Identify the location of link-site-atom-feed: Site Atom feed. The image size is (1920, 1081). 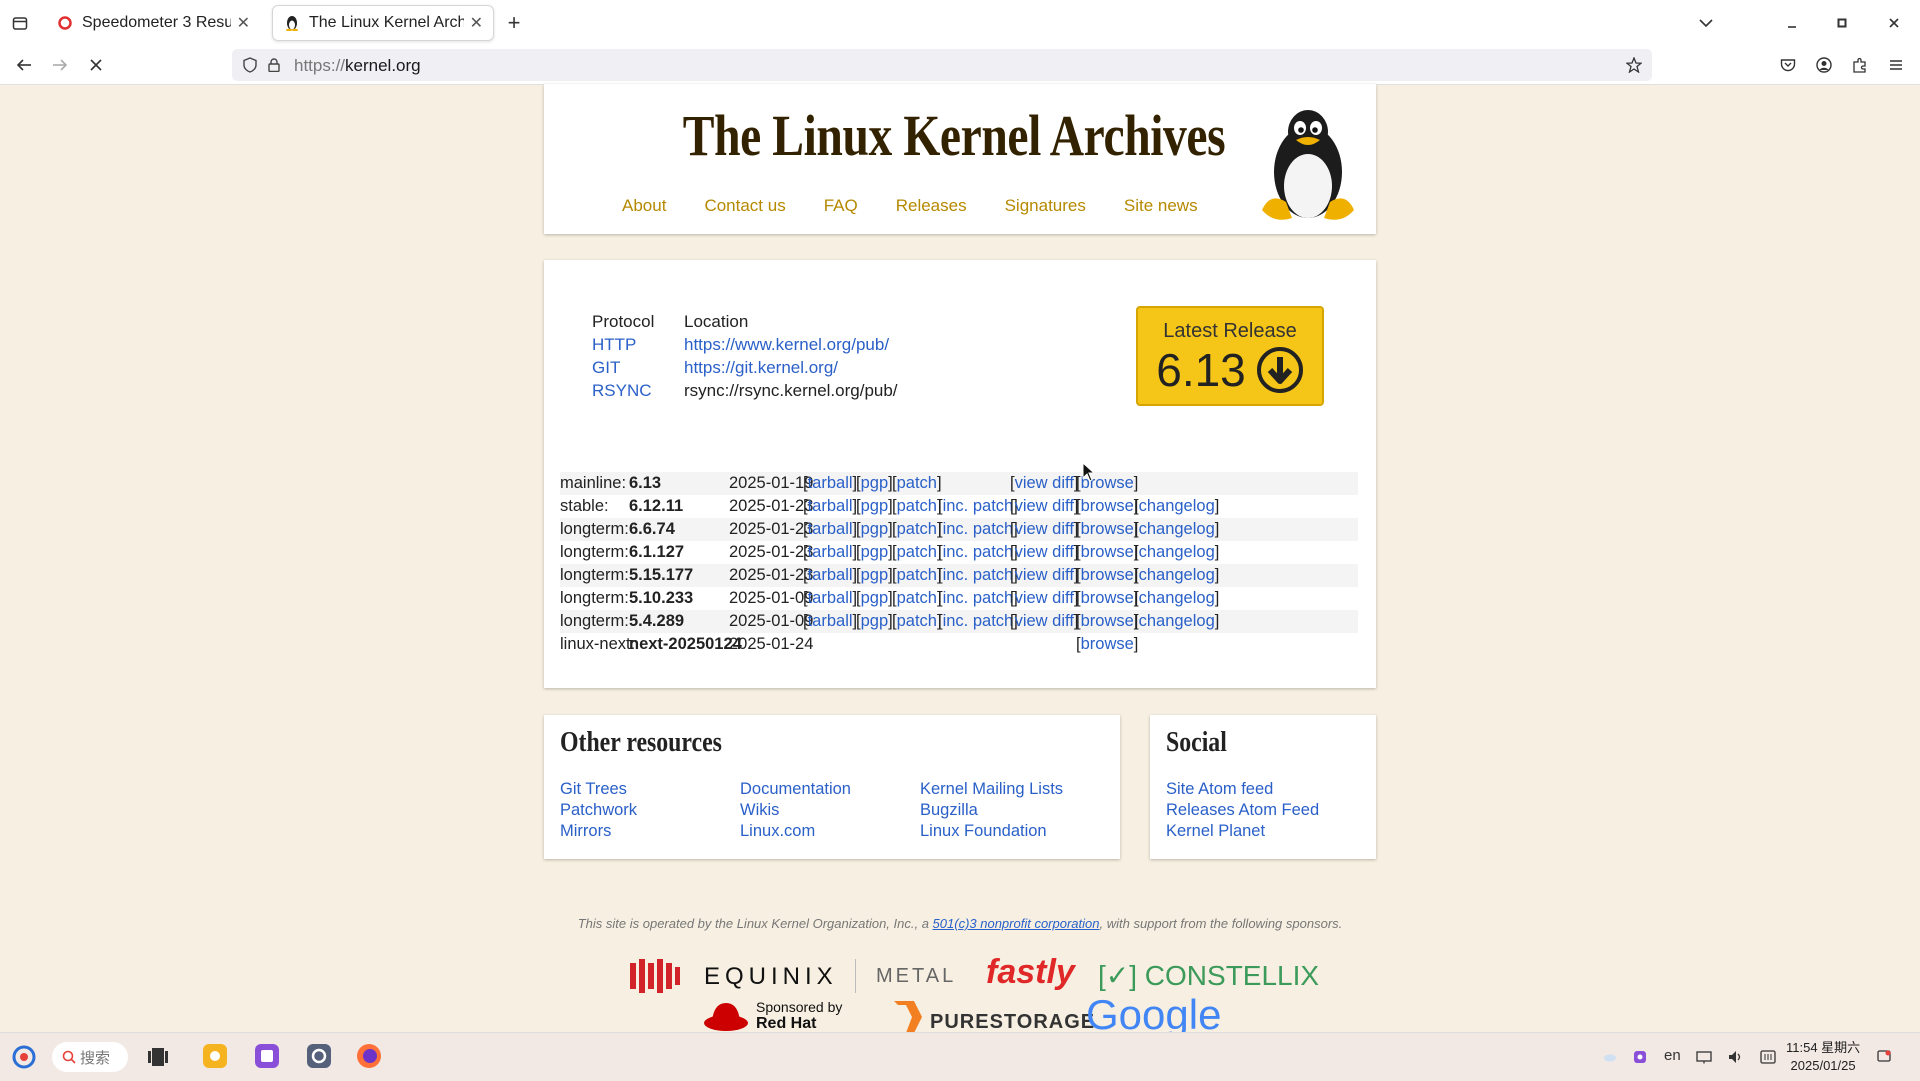
(1242, 789).